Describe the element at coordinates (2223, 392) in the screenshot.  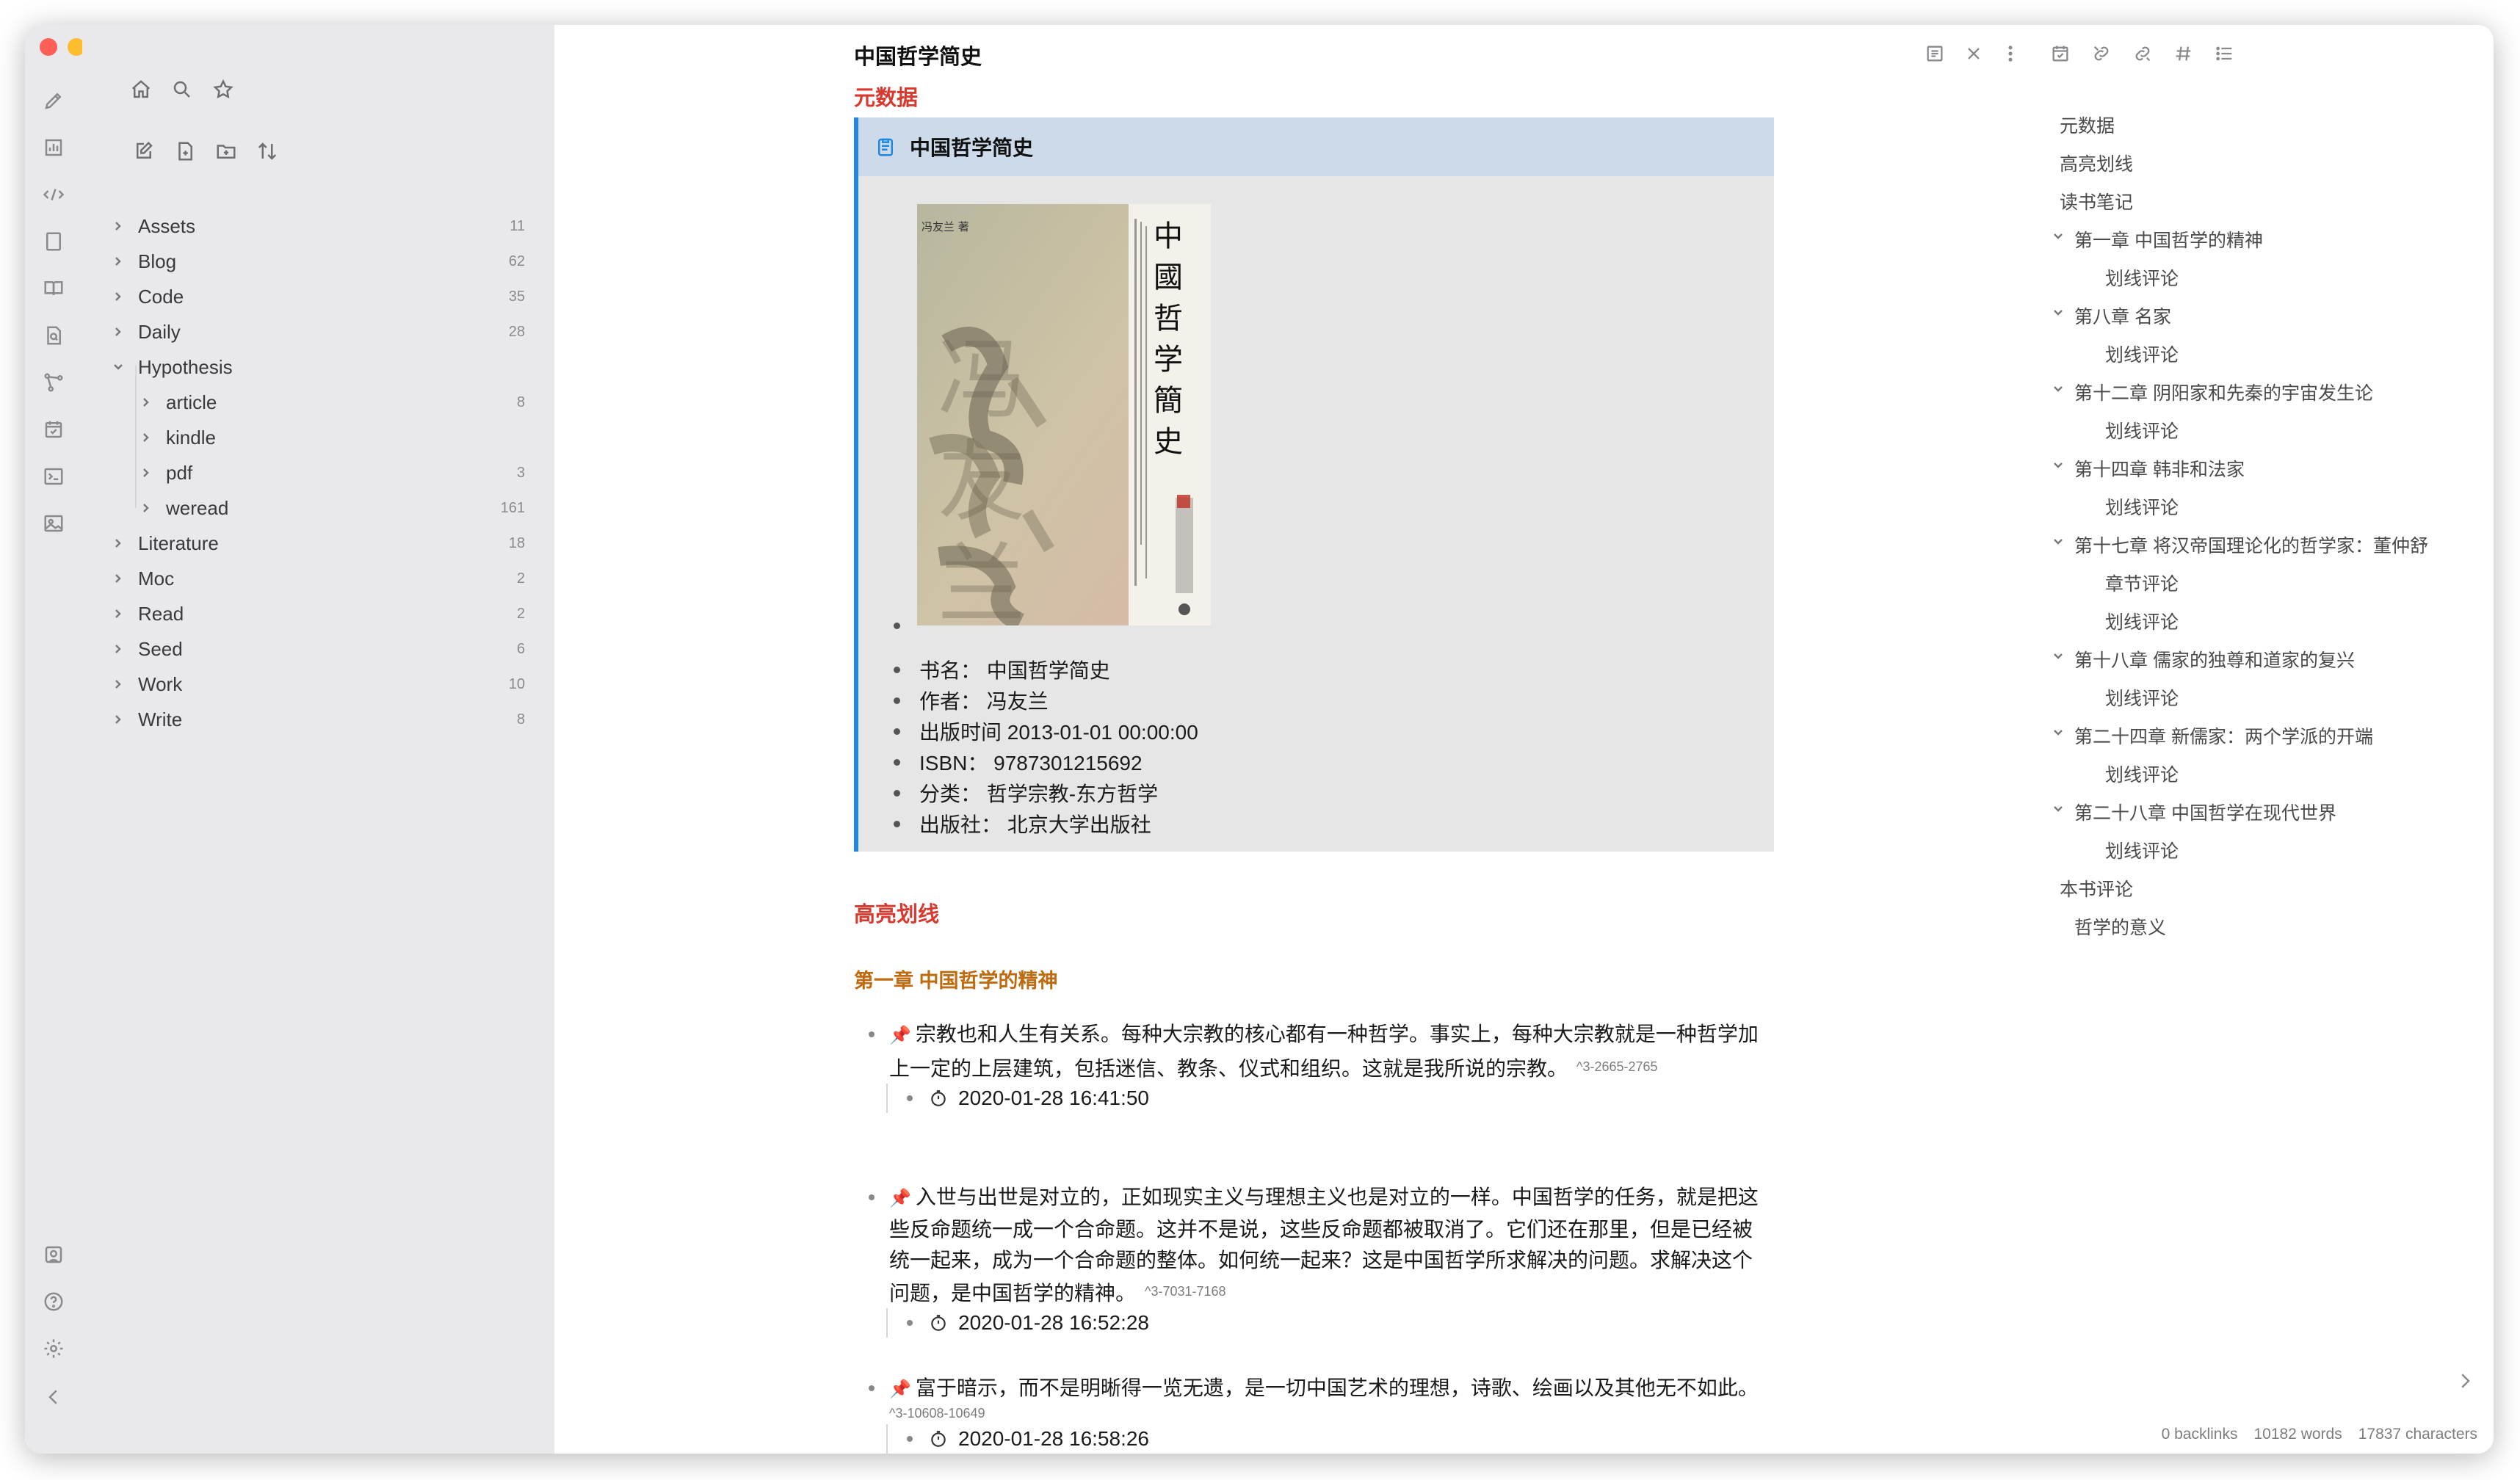
I see `outline-item: 第十二章 阴阳家和先秦的宇宙发生论` at that location.